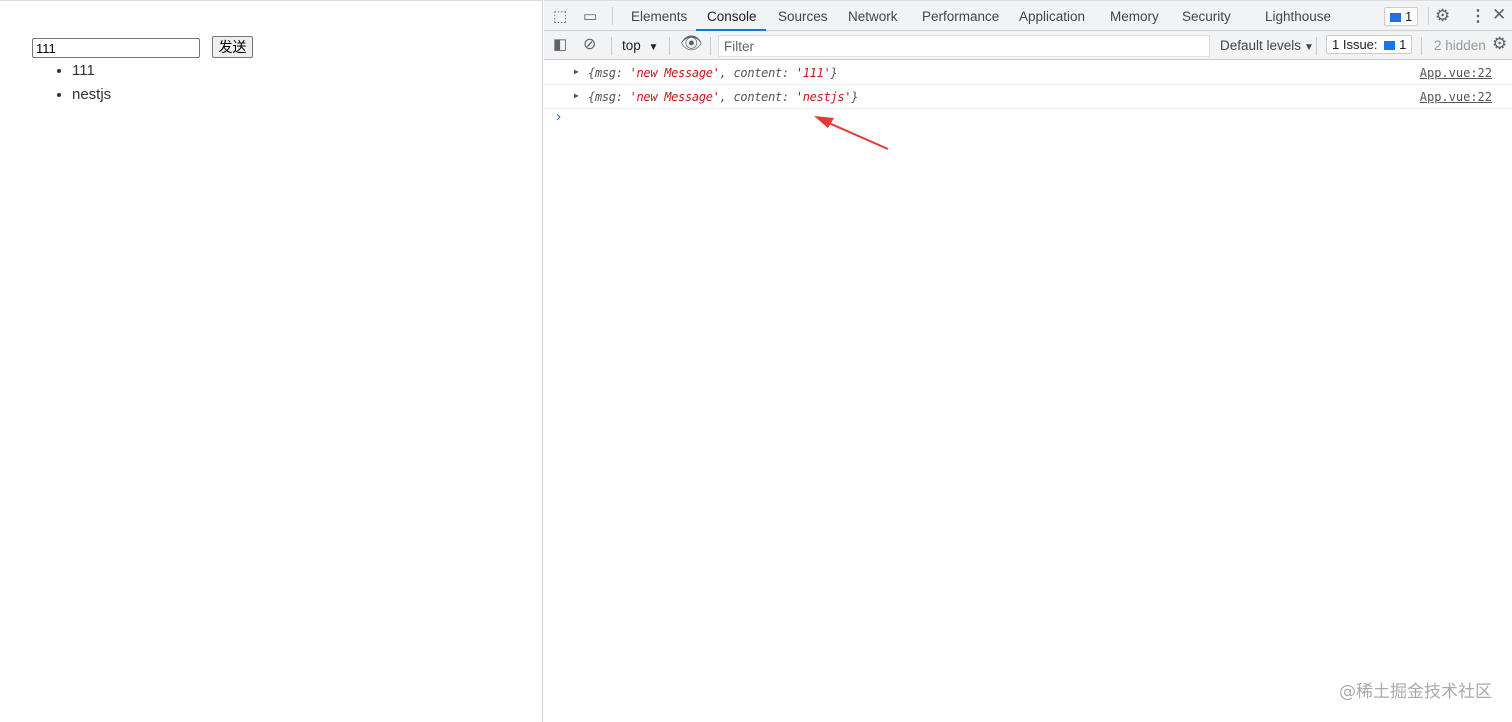 The width and height of the screenshot is (1512, 722). What do you see at coordinates (1206, 16) in the screenshot?
I see `tab-security: Security` at bounding box center [1206, 16].